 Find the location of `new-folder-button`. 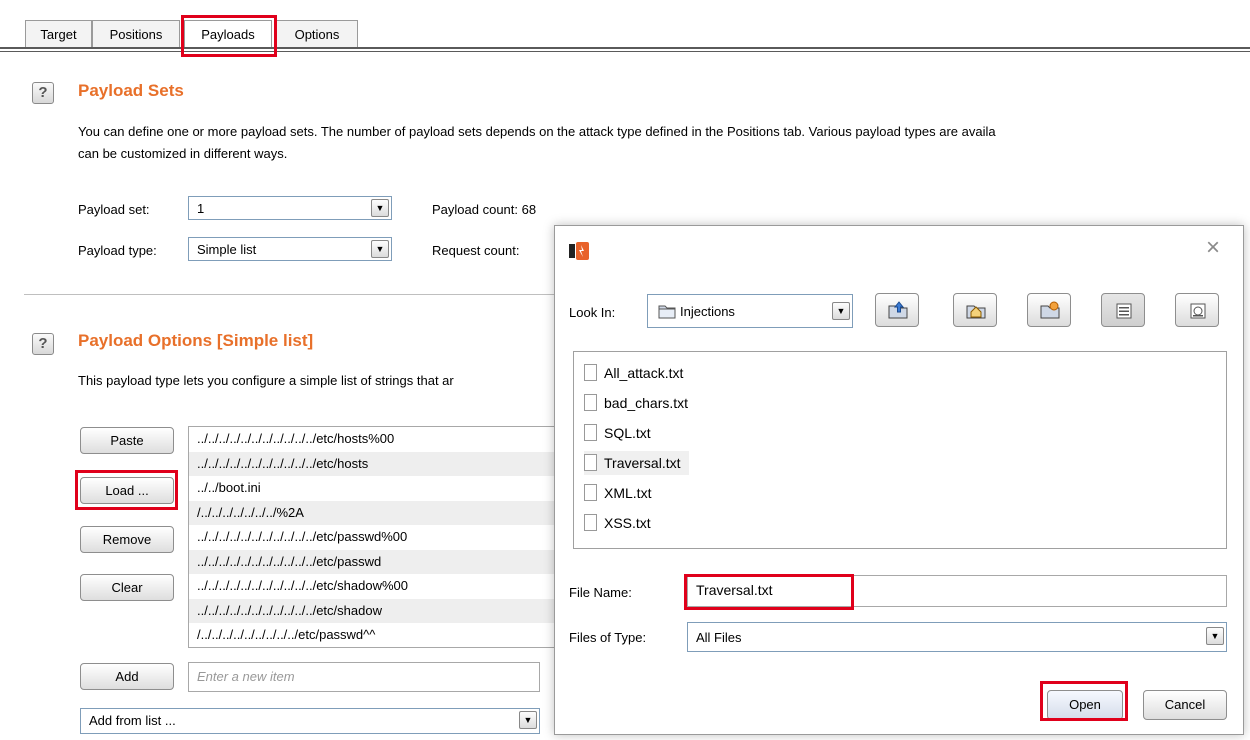

new-folder-button is located at coordinates (1049, 310).